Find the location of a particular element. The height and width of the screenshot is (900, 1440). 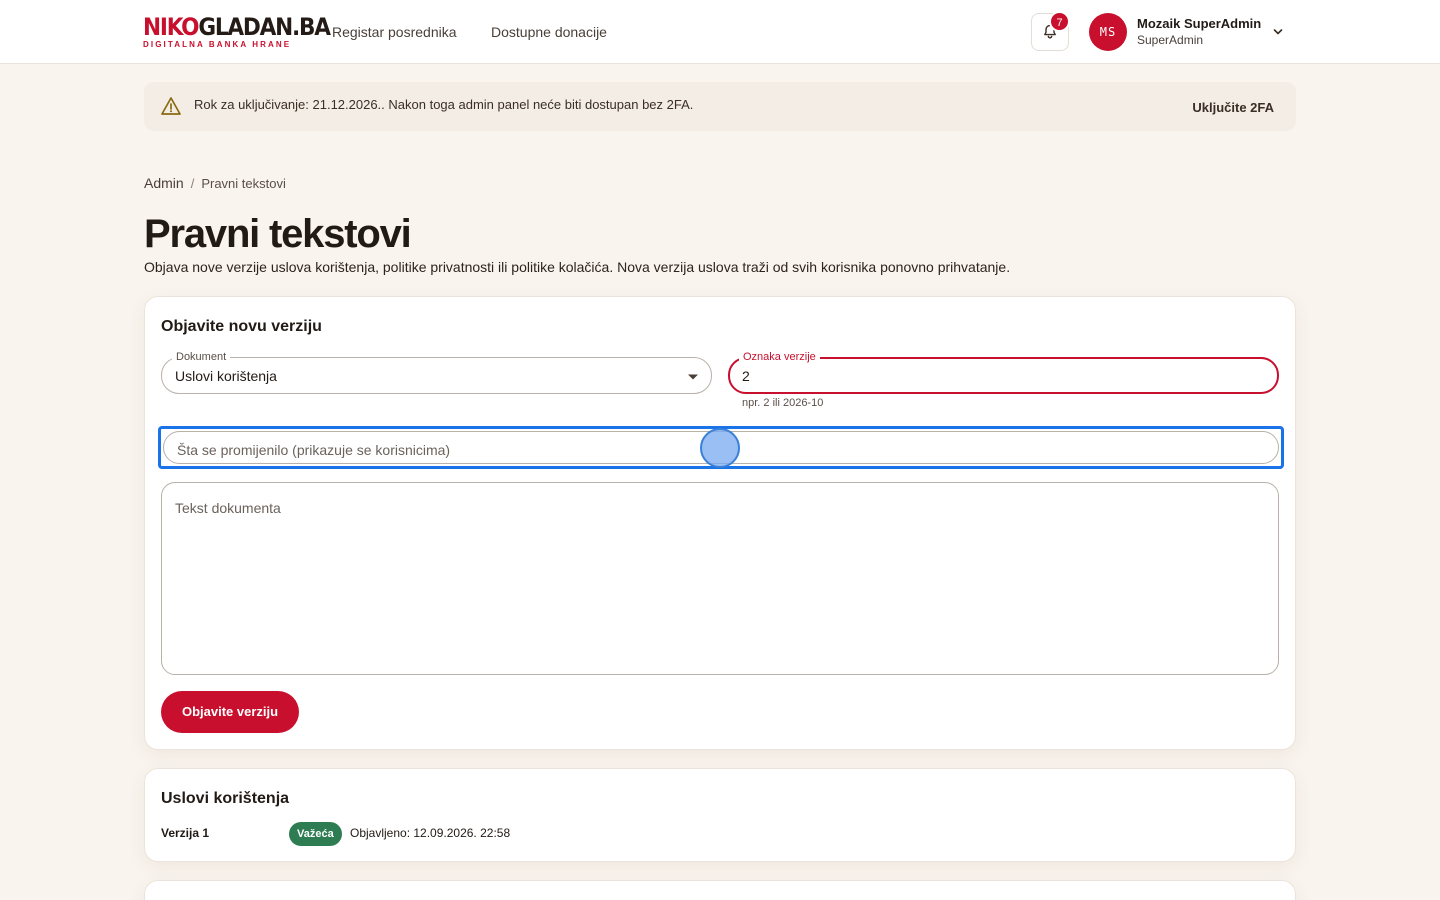

breadcrumb-admin: Admin is located at coordinates (164, 183).